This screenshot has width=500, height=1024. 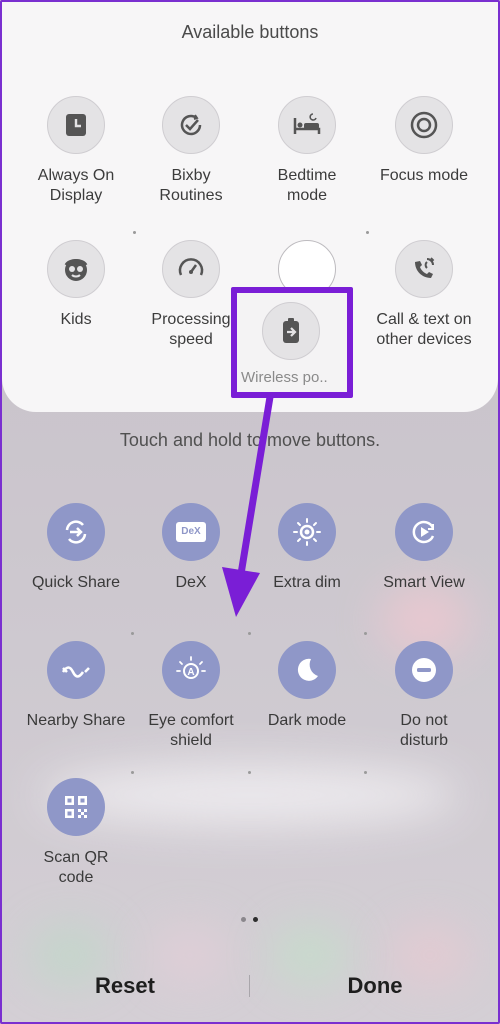 I want to click on tile-nearby-share: Nearby Share, so click(x=76, y=686).